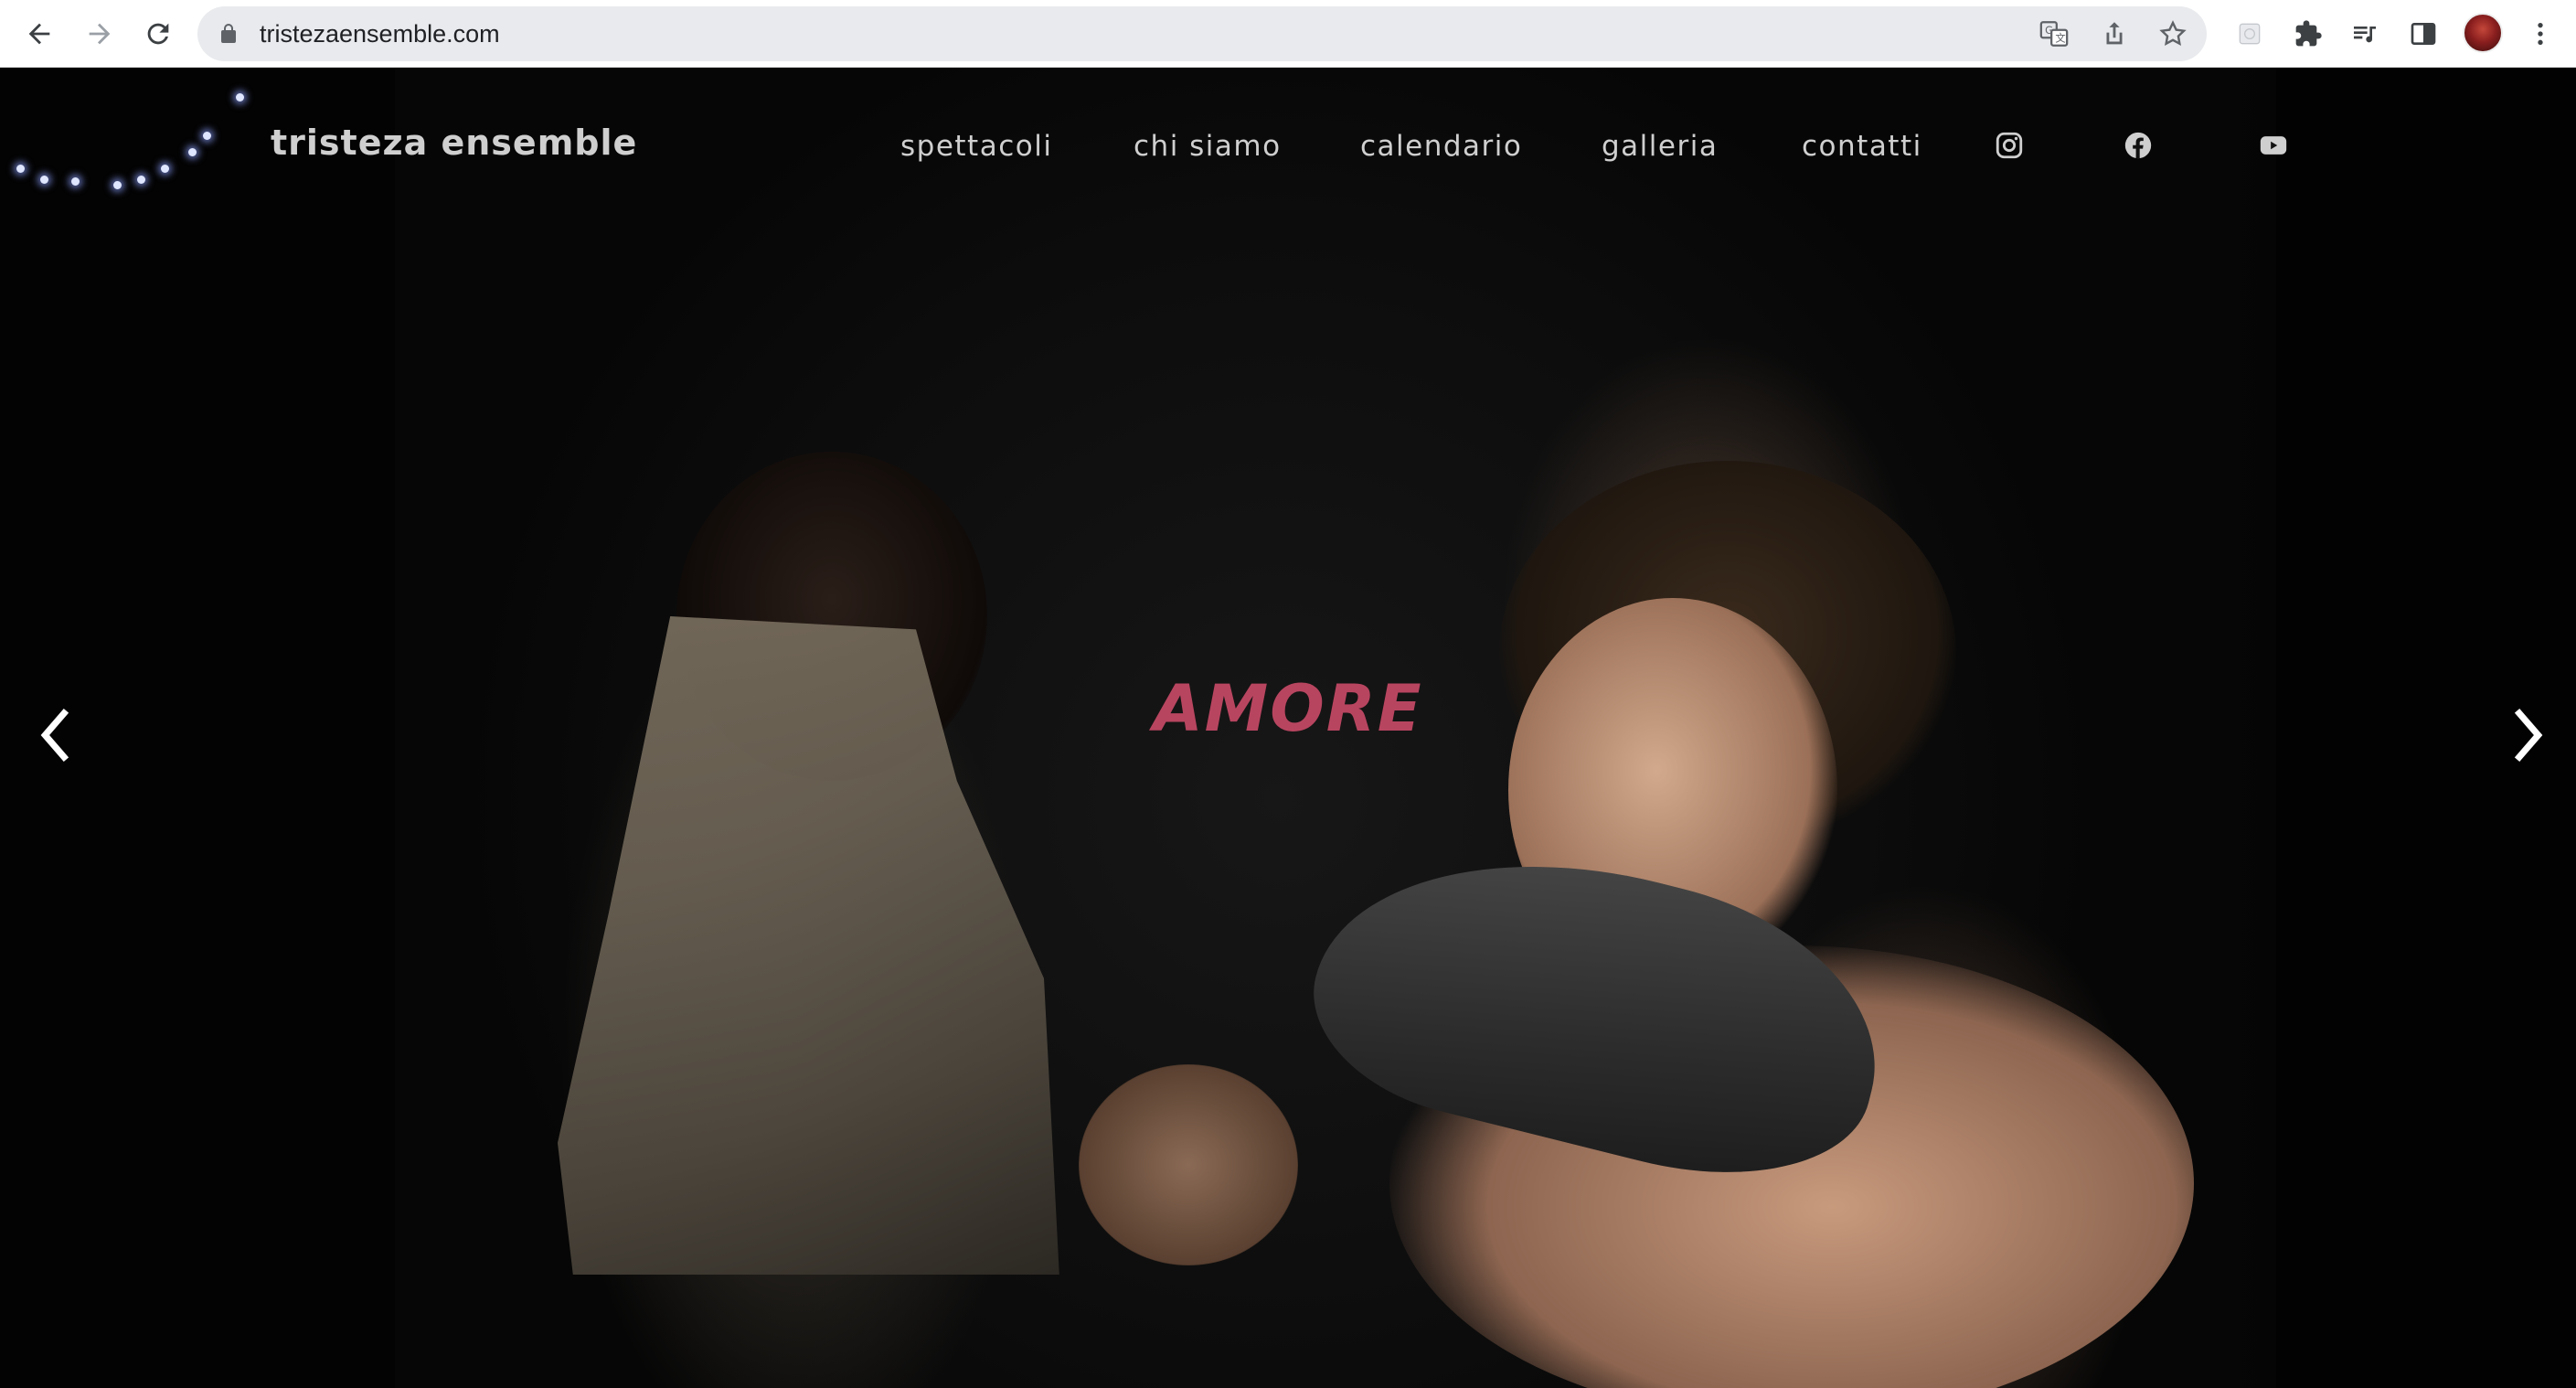 Image resolution: width=2576 pixels, height=1388 pixels. I want to click on avatar, so click(2483, 33).